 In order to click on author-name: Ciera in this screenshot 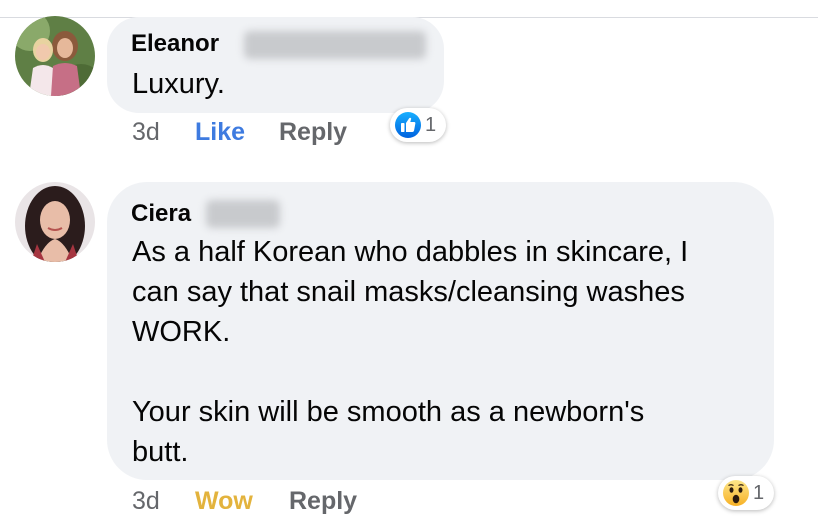, I will do `click(161, 214)`.